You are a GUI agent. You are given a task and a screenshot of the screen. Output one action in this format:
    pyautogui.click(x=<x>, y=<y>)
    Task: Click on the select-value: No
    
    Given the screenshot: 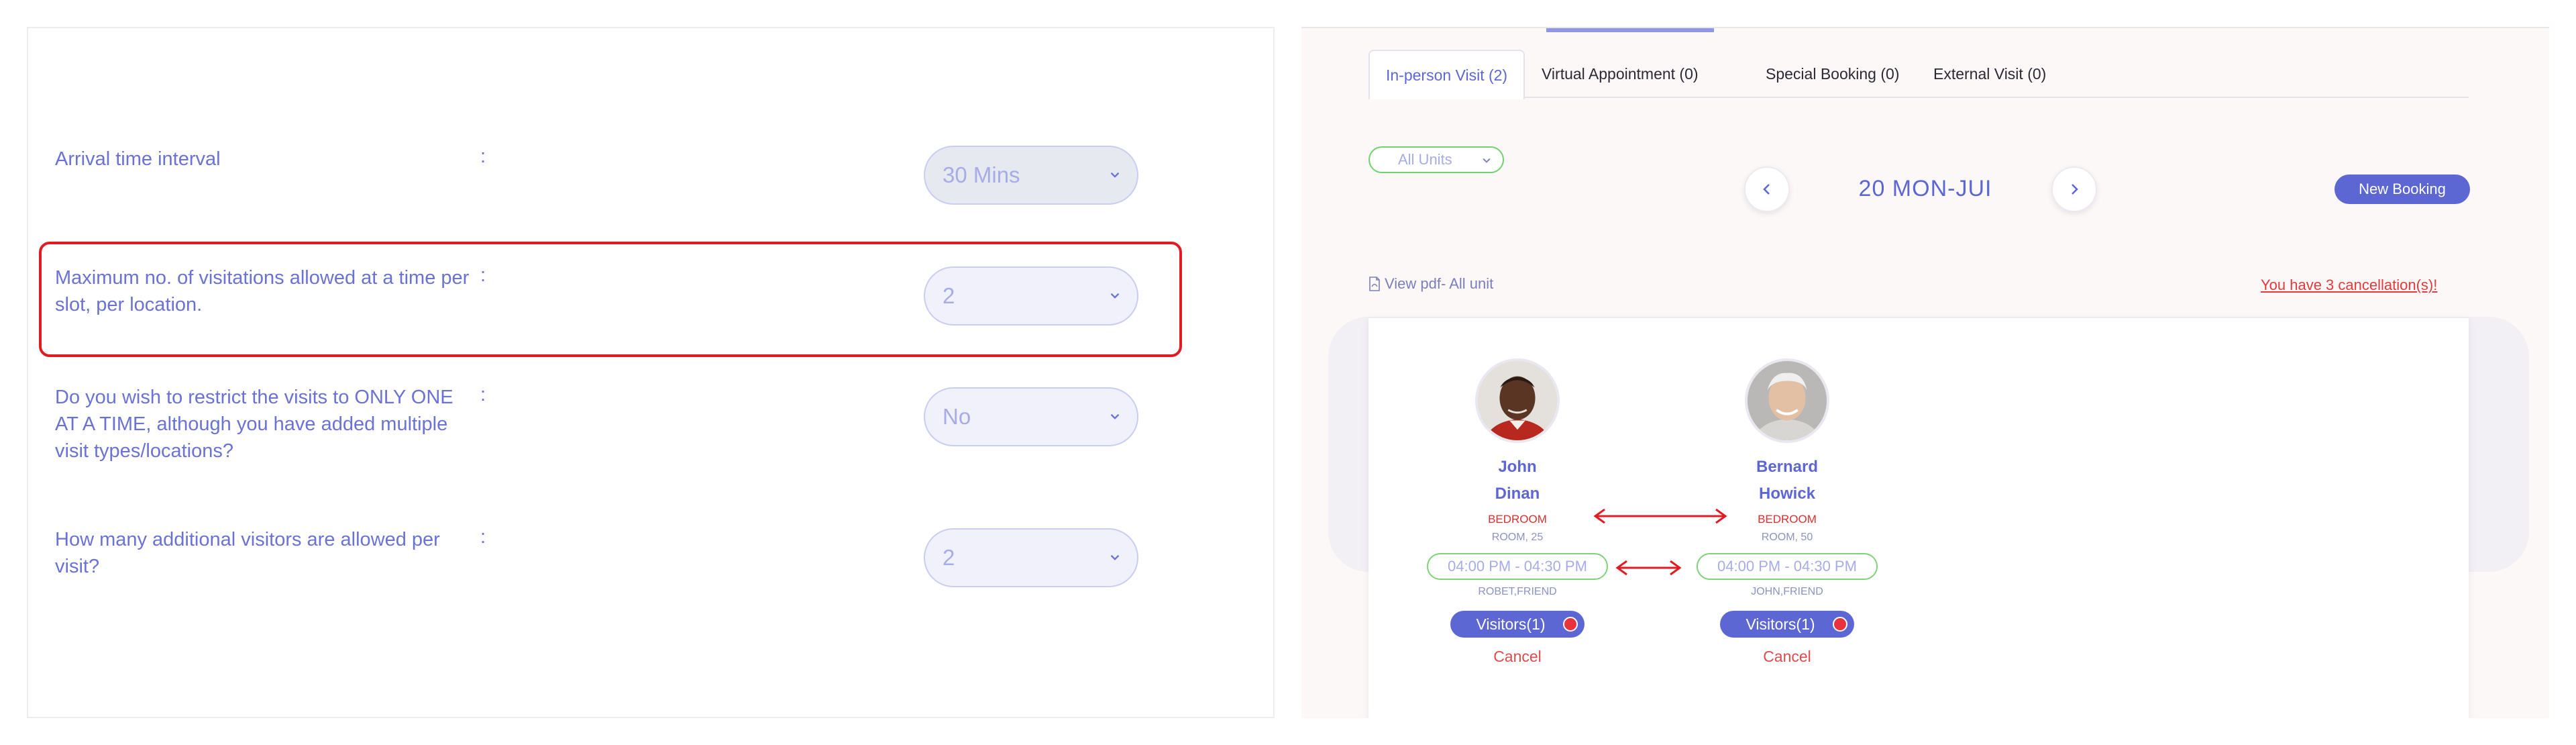 What is the action you would take?
    pyautogui.click(x=957, y=417)
    